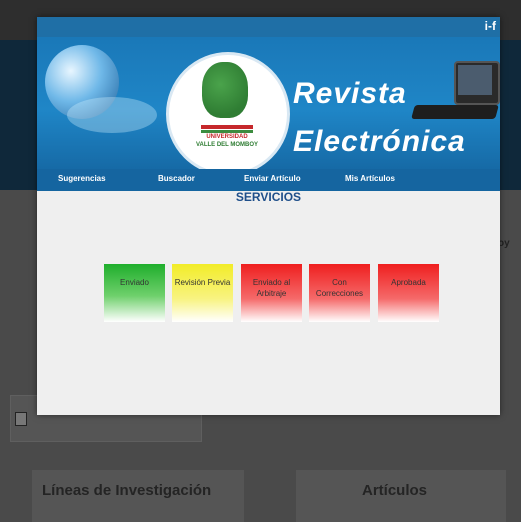 Image resolution: width=521 pixels, height=522 pixels. I want to click on logo-text-name: VALLE DEL MOMBOY, so click(227, 145).